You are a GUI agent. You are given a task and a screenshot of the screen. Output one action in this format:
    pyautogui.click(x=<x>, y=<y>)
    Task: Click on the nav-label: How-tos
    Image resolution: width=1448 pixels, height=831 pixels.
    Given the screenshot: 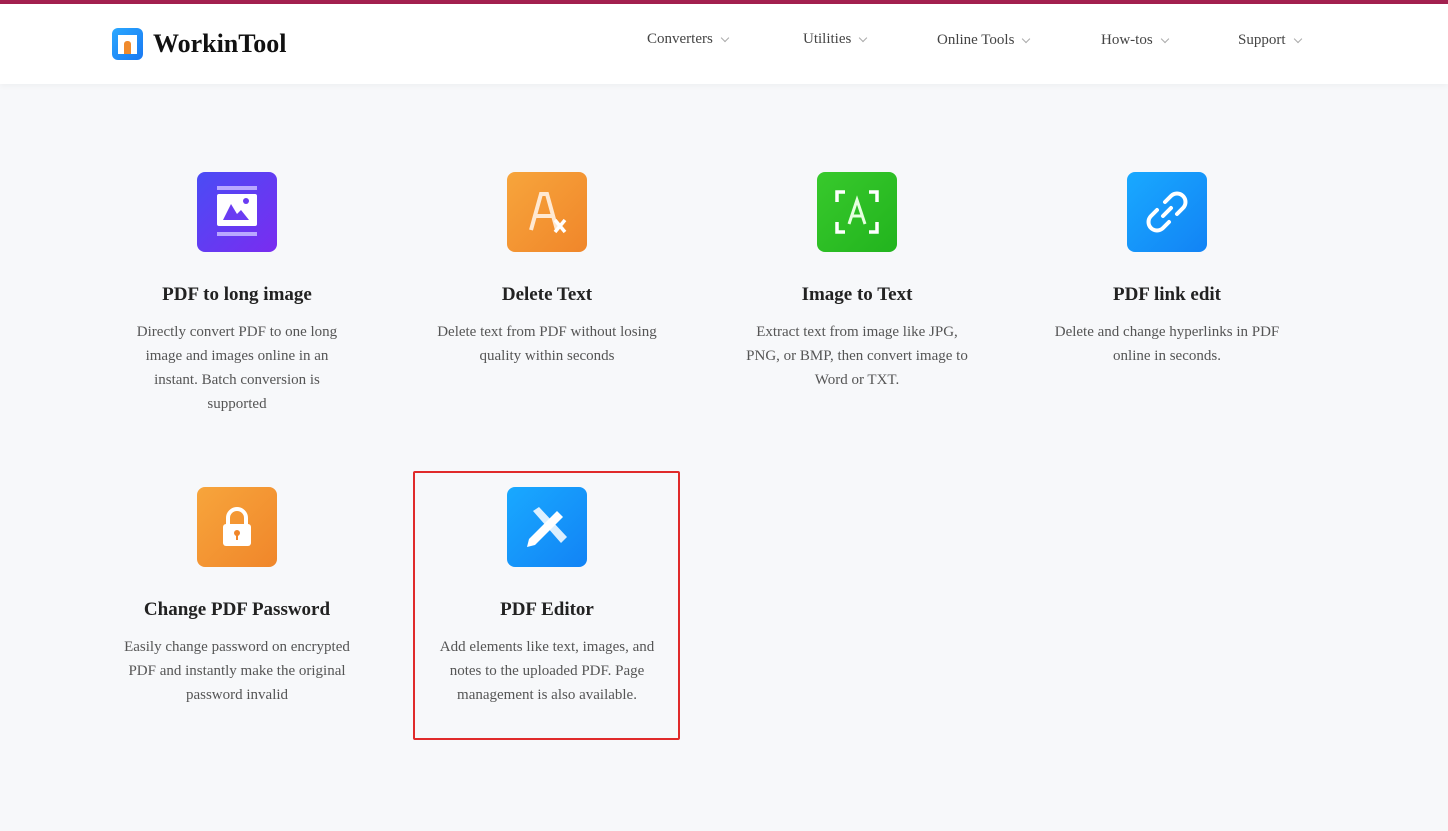 What is the action you would take?
    pyautogui.click(x=1127, y=40)
    